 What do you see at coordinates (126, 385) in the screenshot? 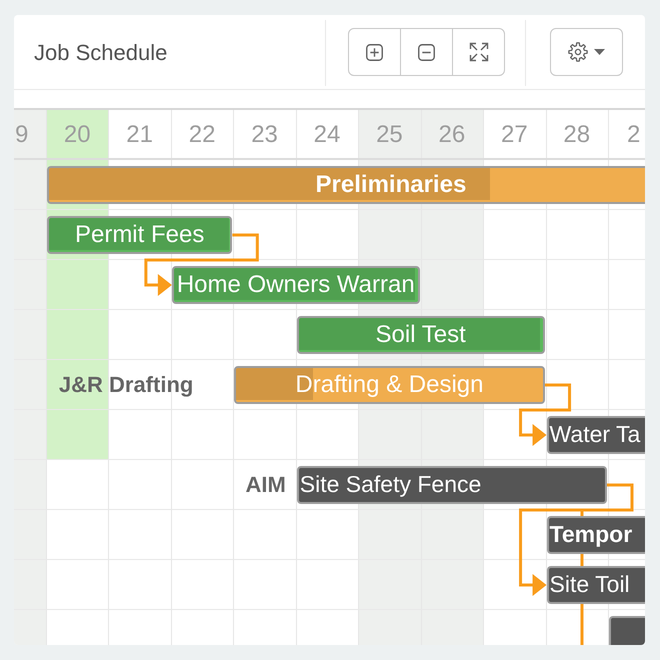
I see `resource-label: J&R Drafting` at bounding box center [126, 385].